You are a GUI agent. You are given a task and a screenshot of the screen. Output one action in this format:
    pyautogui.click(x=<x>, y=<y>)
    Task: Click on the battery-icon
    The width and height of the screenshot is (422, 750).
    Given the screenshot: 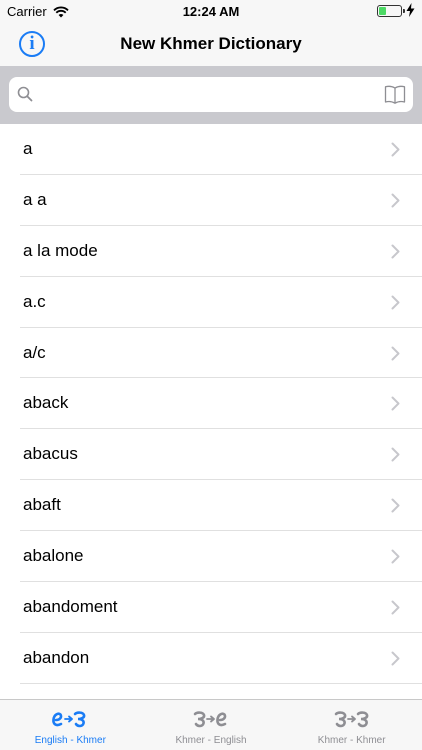 What is the action you would take?
    pyautogui.click(x=391, y=11)
    